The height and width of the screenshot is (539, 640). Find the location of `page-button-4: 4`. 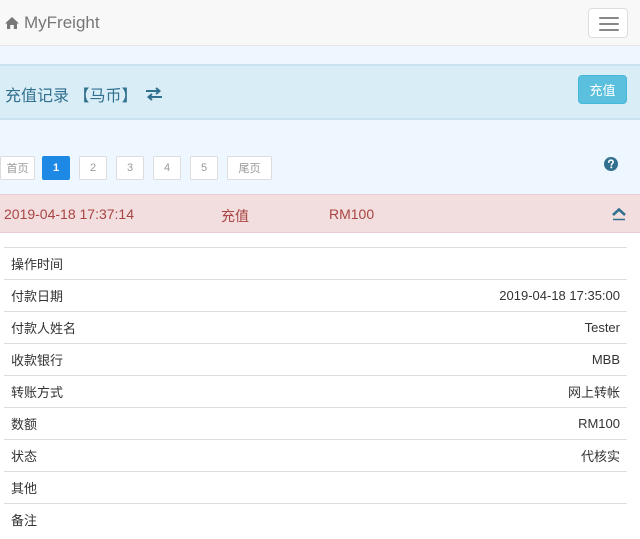

page-button-4: 4 is located at coordinates (167, 168).